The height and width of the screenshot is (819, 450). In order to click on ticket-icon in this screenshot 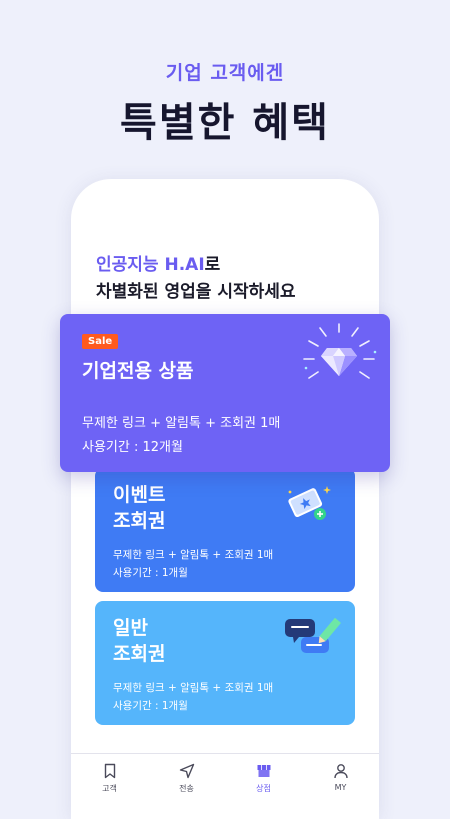, I will do `click(309, 503)`.